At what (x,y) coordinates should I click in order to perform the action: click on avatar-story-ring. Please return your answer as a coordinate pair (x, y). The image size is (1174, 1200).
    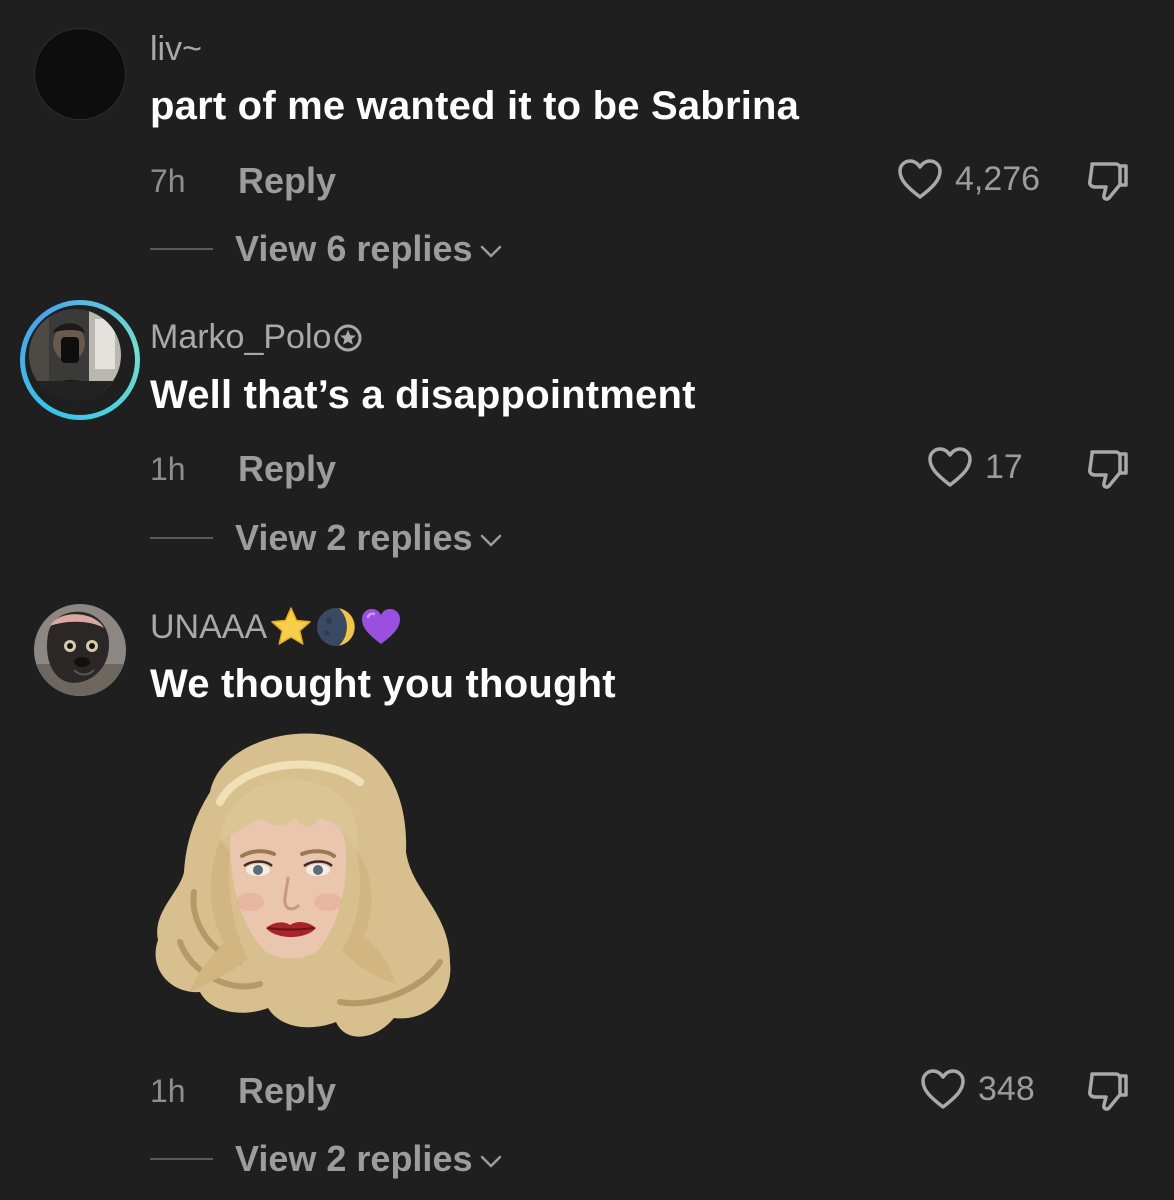
    Looking at the image, I should click on (80, 360).